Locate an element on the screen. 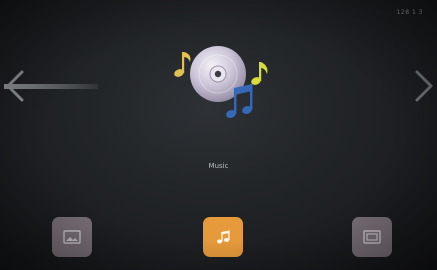 This screenshot has height=270, width=437. music-note-icon is located at coordinates (223, 237).